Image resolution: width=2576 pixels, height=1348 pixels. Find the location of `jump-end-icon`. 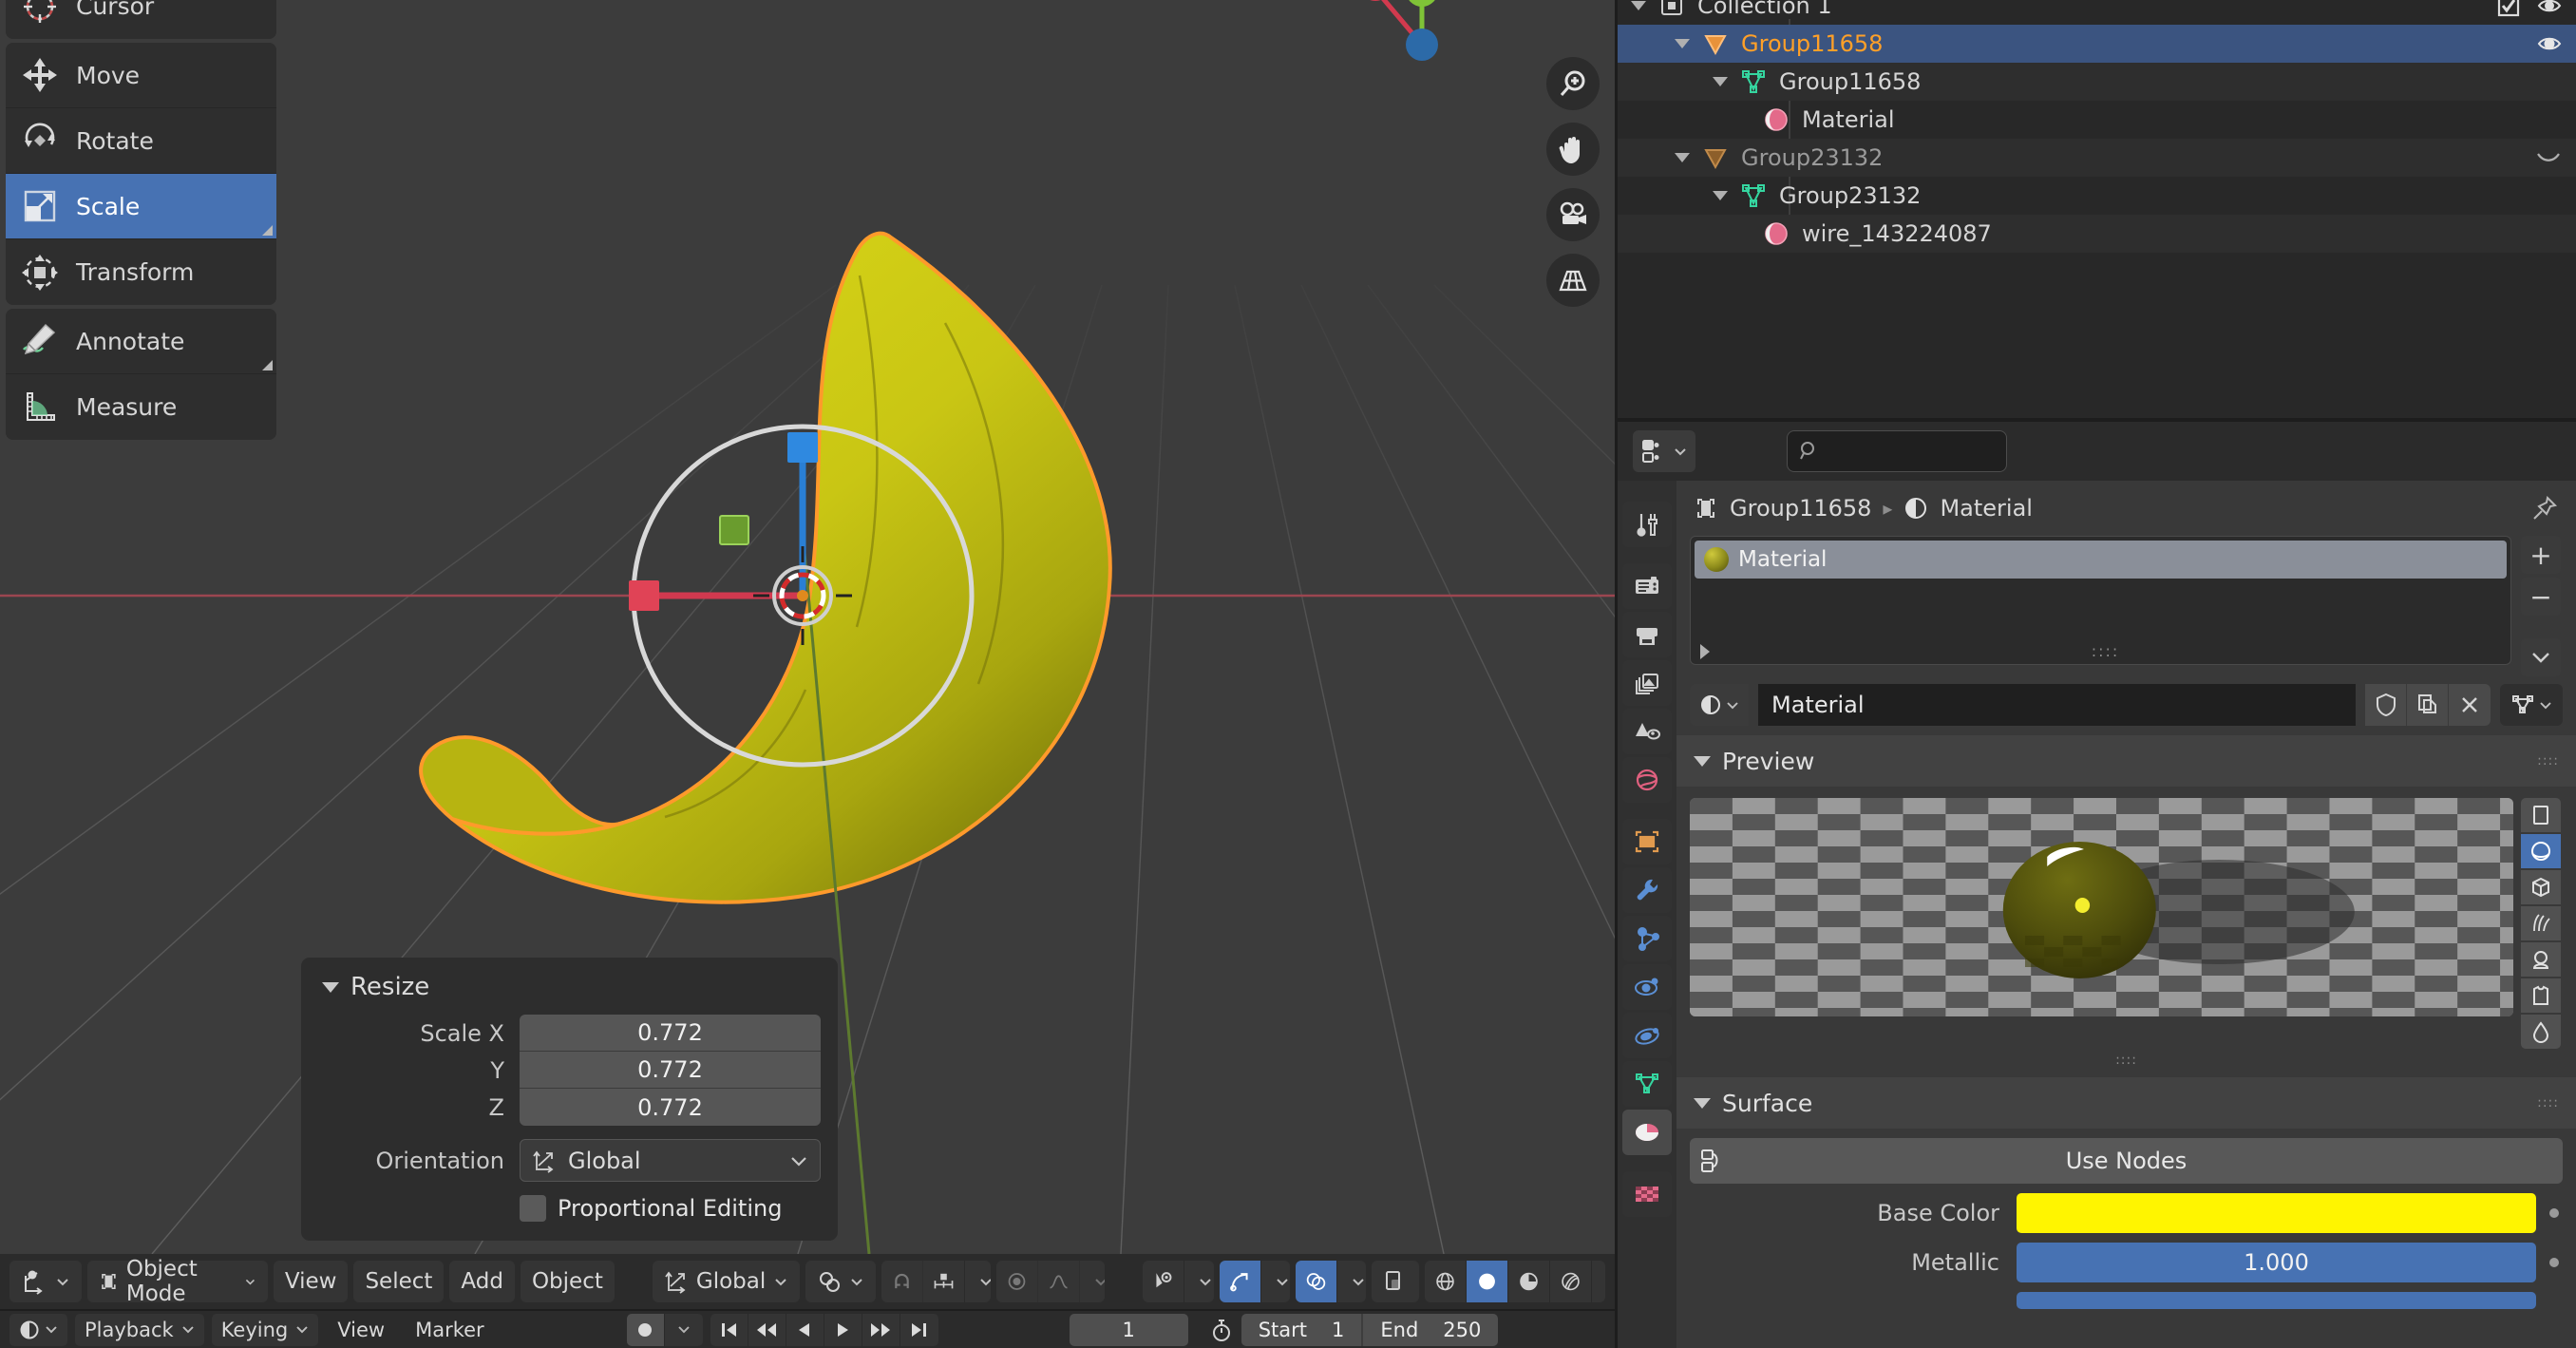

jump-end-icon is located at coordinates (919, 1330).